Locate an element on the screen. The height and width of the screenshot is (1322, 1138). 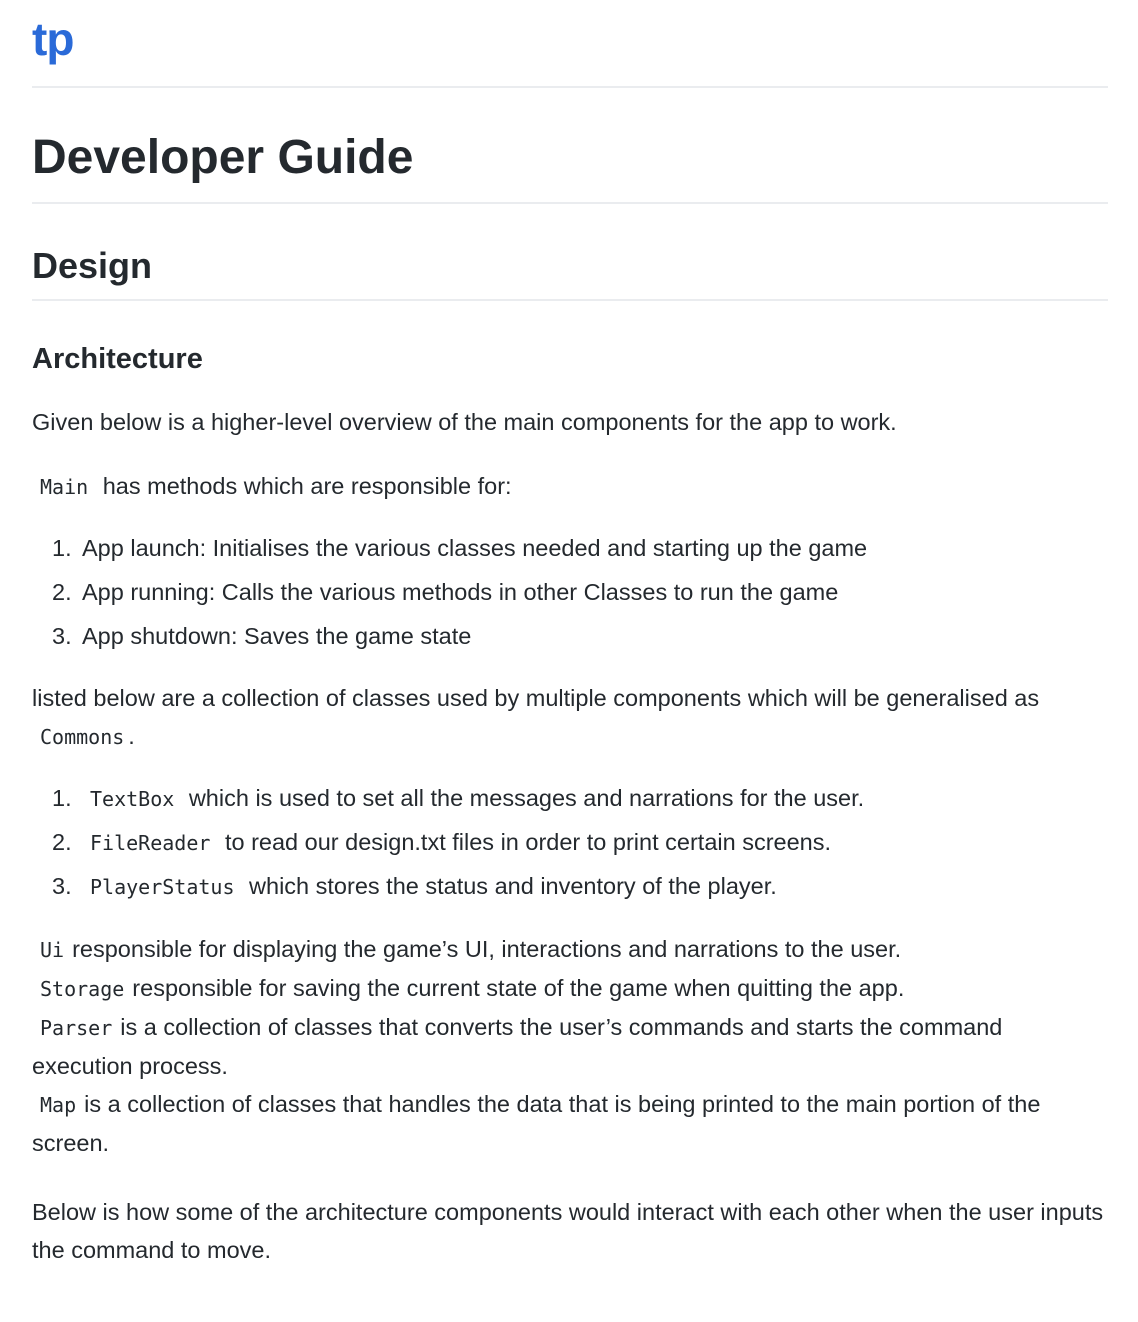
page-title: Developer Guide is located at coordinates (223, 157).